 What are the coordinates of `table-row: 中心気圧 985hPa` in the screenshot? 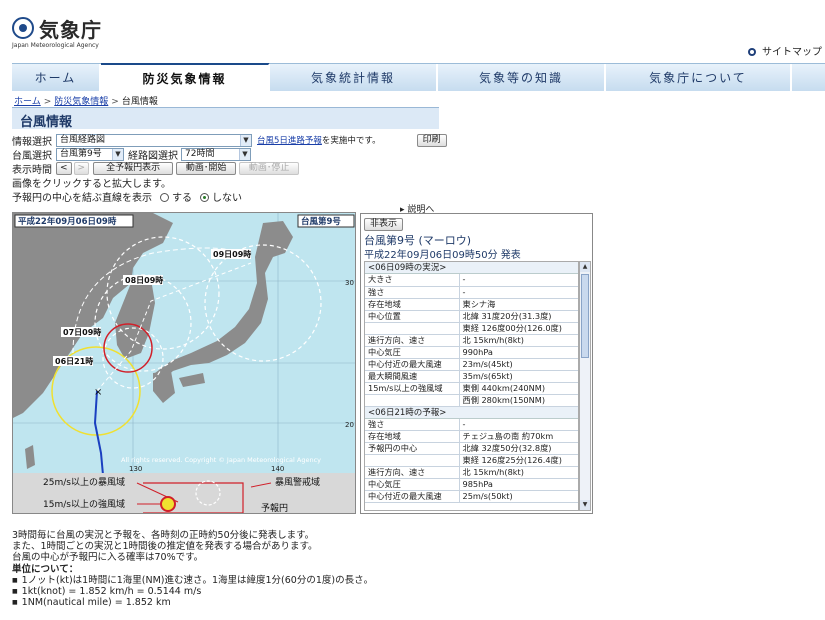 It's located at (471, 484).